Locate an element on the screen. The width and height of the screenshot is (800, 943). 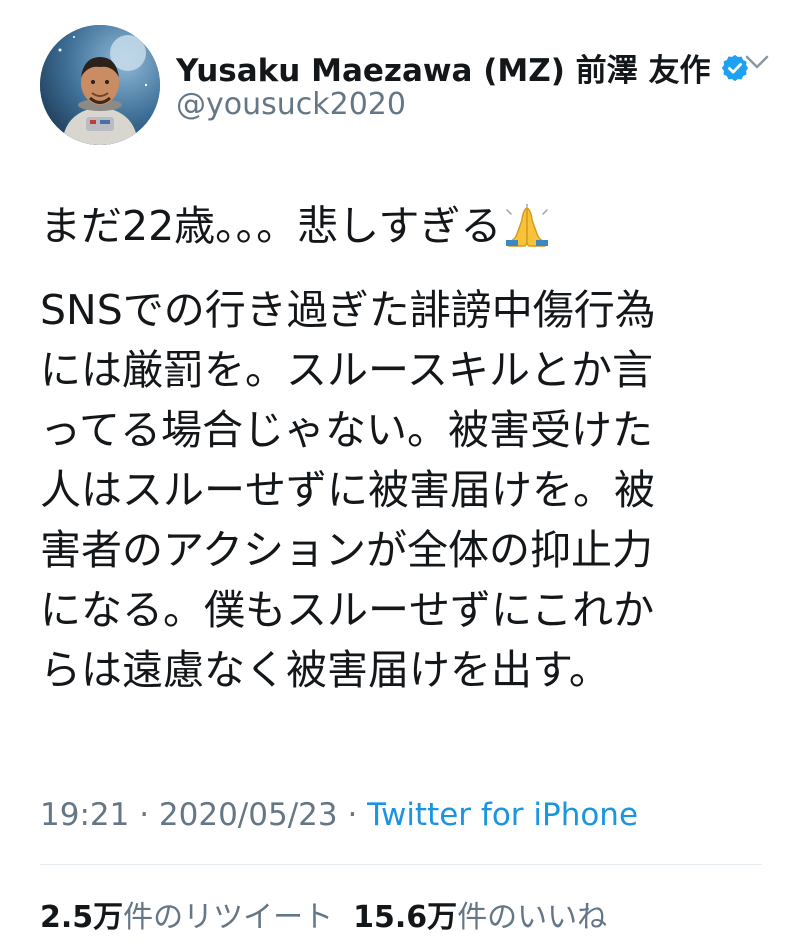
tweet-time: 19:21 is located at coordinates (84, 815).